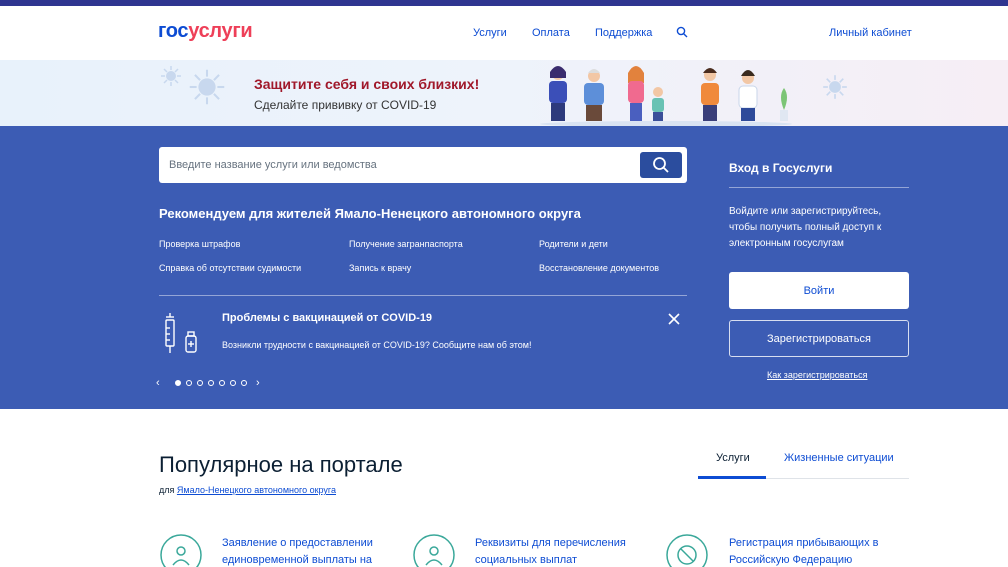  I want to click on popular-region: для Ямало-Ненецкого автономного округа, so click(247, 490).